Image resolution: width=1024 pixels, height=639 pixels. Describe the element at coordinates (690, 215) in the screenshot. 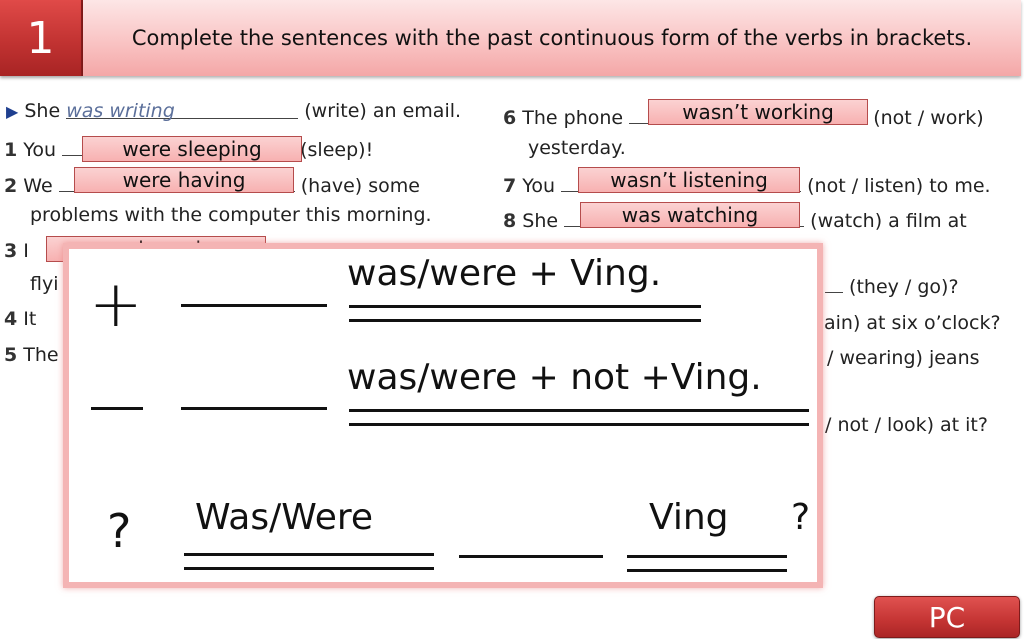

I see `answer-box-8: was watching` at that location.